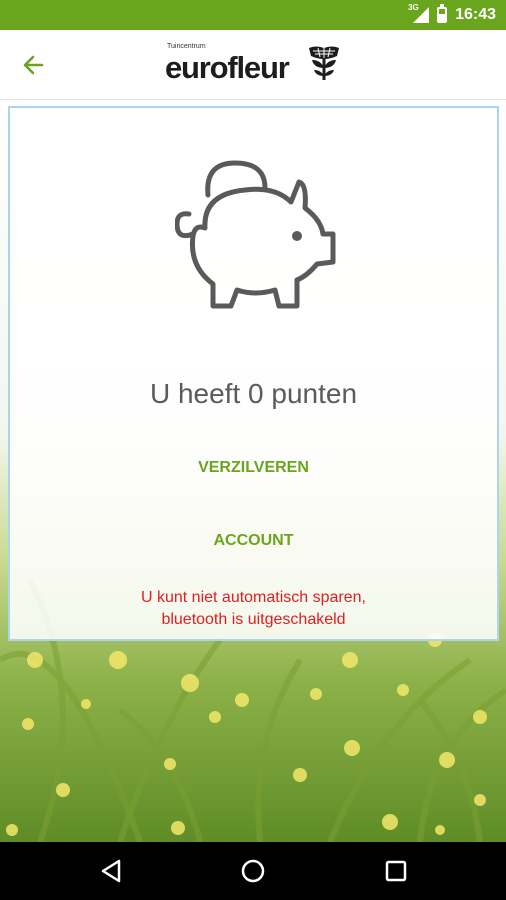 This screenshot has height=900, width=506. What do you see at coordinates (419, 13) in the screenshot?
I see `signal-icon: 3G` at bounding box center [419, 13].